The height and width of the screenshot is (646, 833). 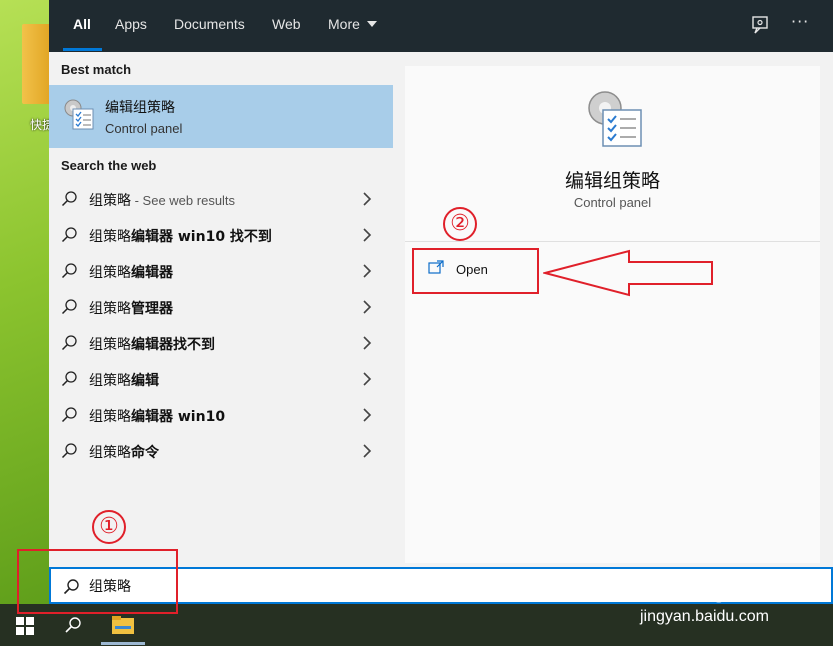 What do you see at coordinates (109, 527) in the screenshot?
I see `annotation-step-1: ①` at bounding box center [109, 527].